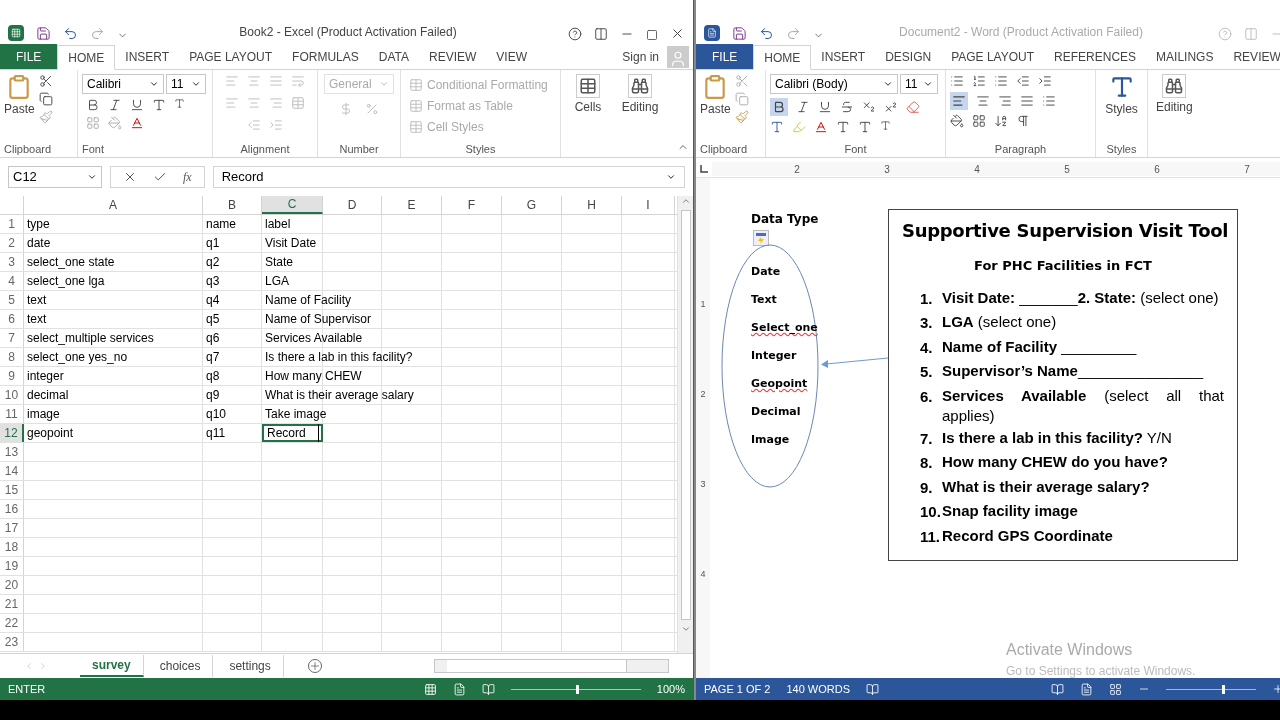 This screenshot has height=720, width=1280. What do you see at coordinates (575, 34) in the screenshot?
I see `help-icon` at bounding box center [575, 34].